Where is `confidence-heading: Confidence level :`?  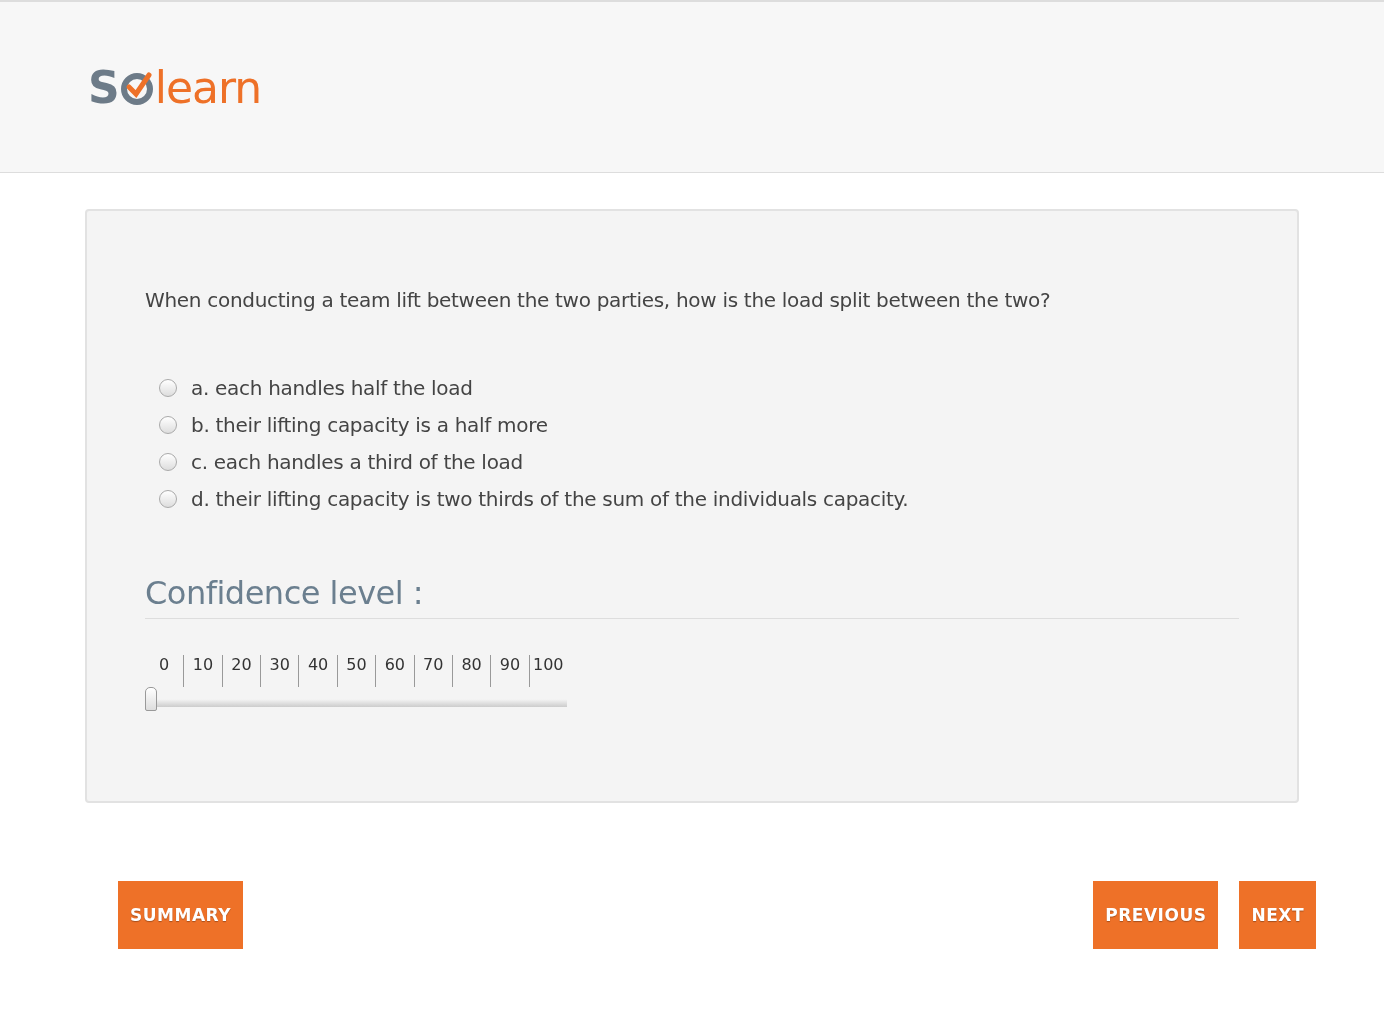
confidence-heading: Confidence level : is located at coordinates (692, 596).